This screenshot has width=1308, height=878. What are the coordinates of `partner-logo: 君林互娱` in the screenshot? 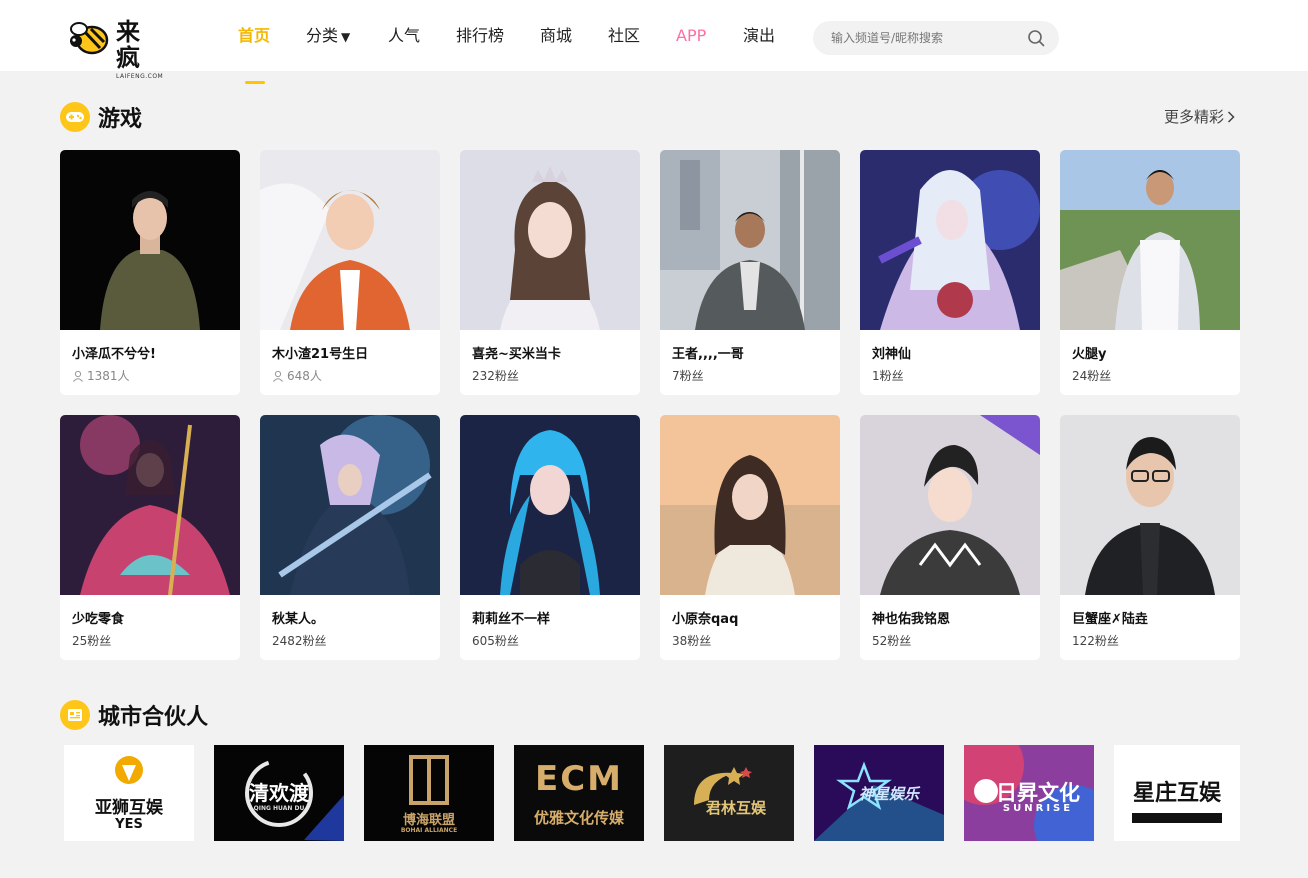 It's located at (729, 793).